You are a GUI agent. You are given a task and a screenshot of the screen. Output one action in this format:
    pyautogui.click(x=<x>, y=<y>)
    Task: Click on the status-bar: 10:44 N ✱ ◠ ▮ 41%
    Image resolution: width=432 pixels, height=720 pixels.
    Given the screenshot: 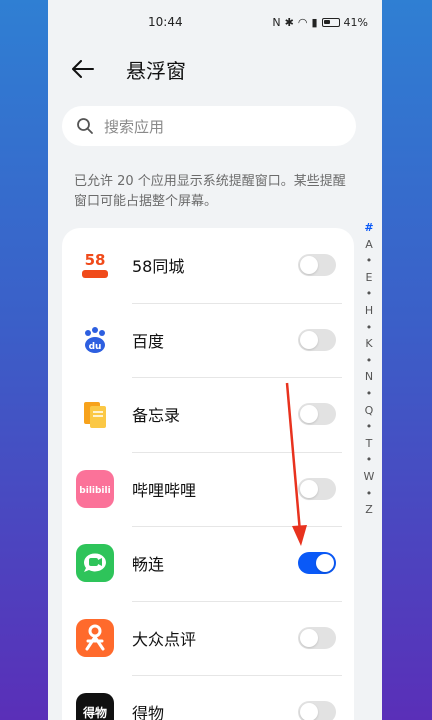 What is the action you would take?
    pyautogui.click(x=215, y=22)
    